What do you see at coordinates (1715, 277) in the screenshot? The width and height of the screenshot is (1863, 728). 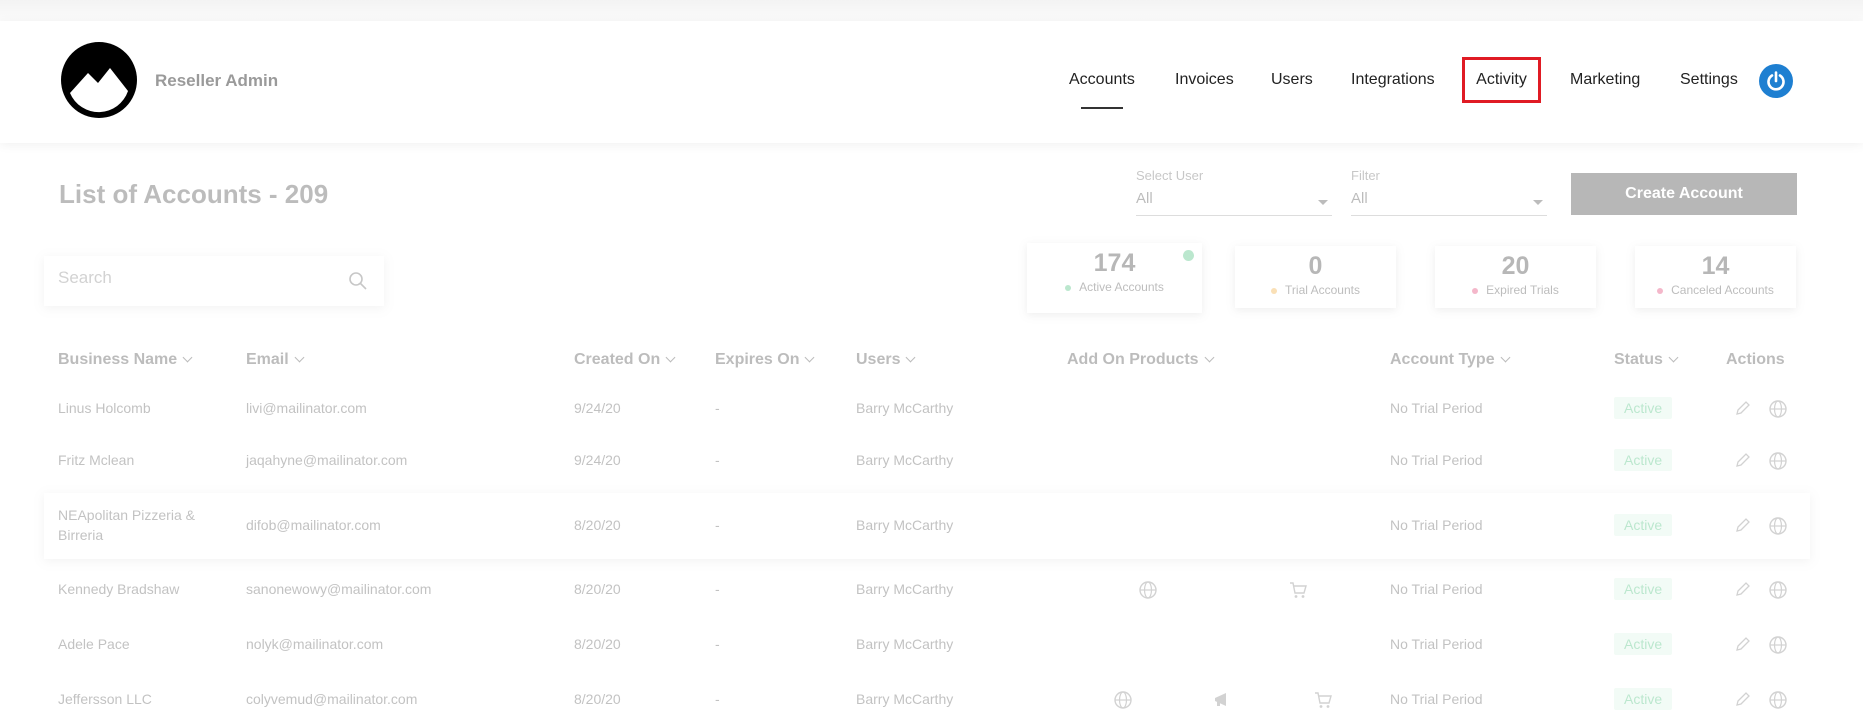 I see `stat-canceled-accounts: 14 Canceled Accounts` at bounding box center [1715, 277].